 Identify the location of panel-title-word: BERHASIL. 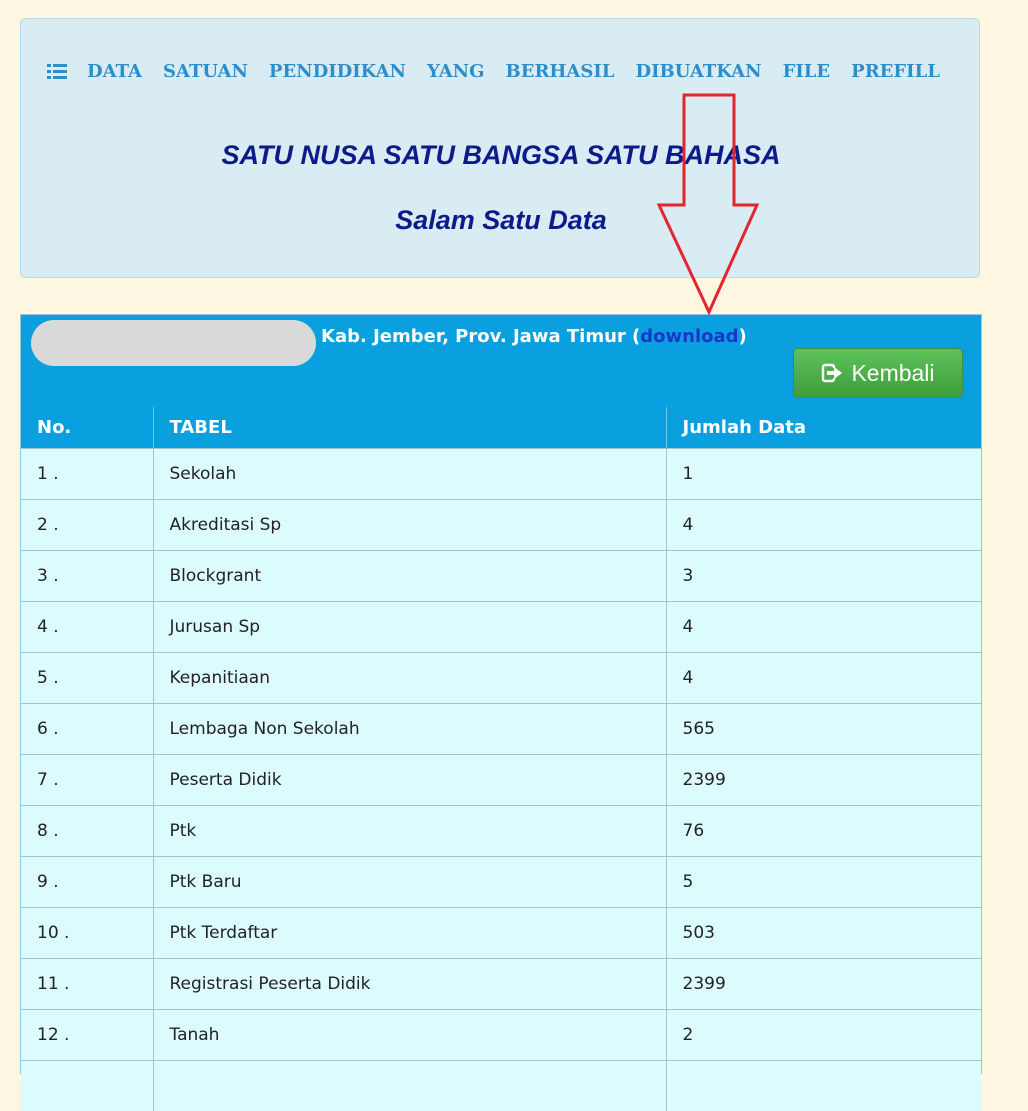
(560, 71).